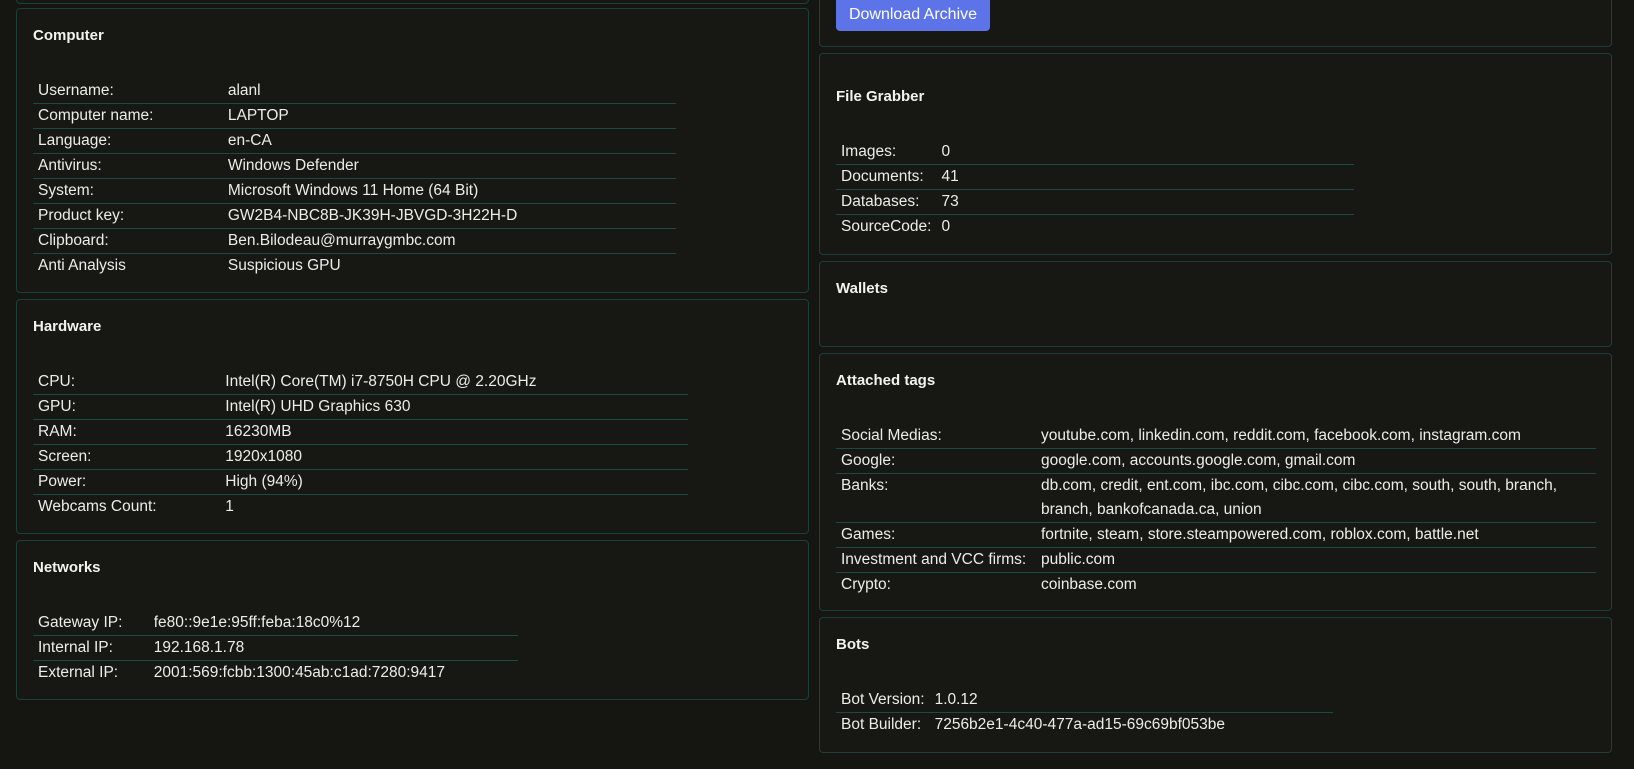  Describe the element at coordinates (244, 90) in the screenshot. I see `row-value: alanl` at that location.